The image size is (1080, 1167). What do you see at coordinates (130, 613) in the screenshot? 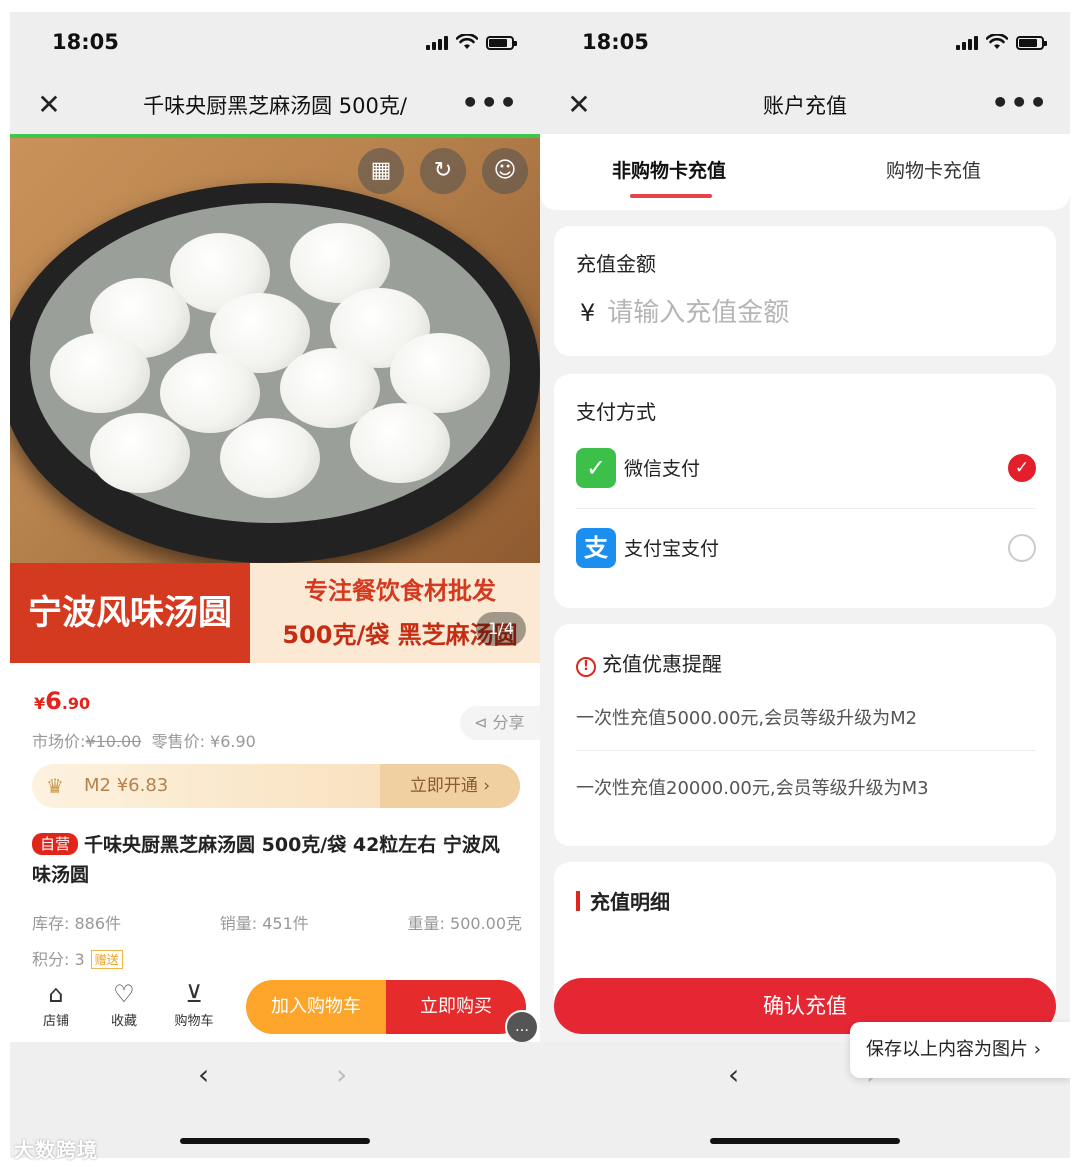
I see `banner-title: 宁波风味汤圆` at bounding box center [130, 613].